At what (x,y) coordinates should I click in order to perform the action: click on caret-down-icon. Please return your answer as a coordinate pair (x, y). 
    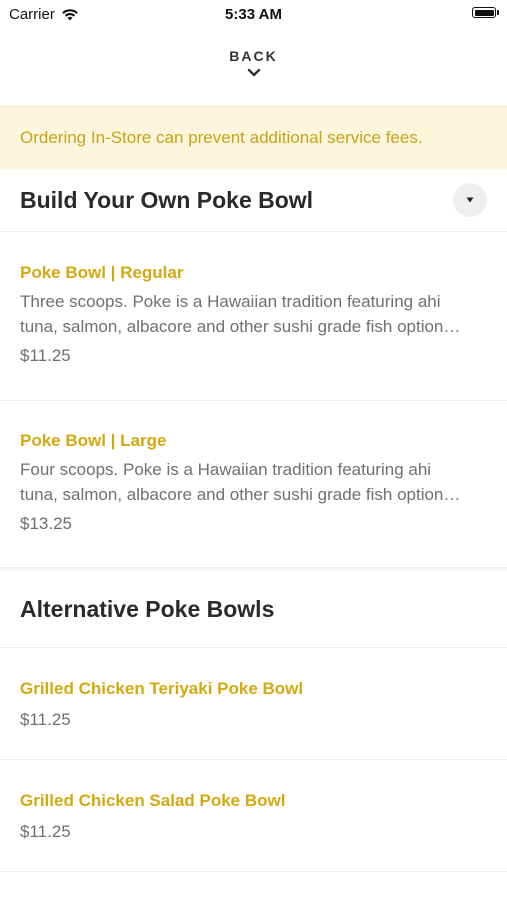
    Looking at the image, I should click on (470, 200).